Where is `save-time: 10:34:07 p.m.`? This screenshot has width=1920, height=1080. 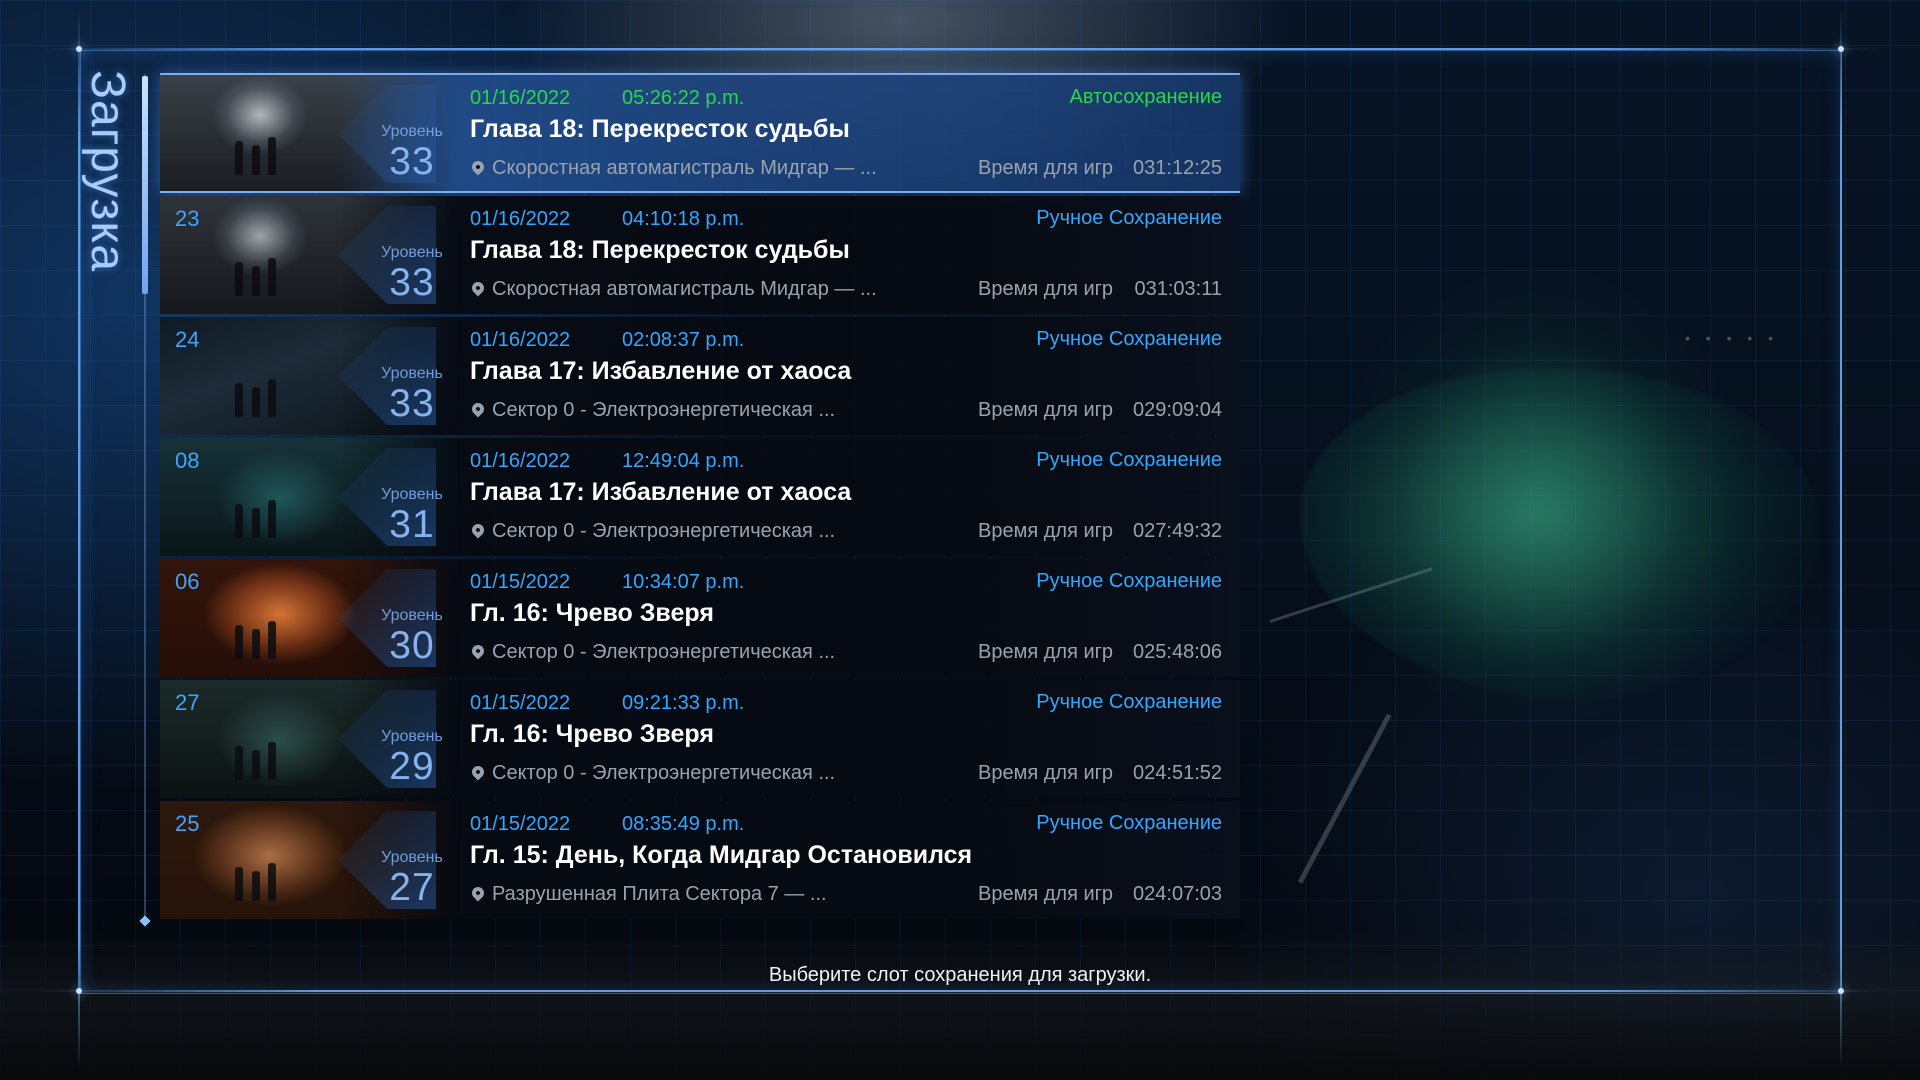
save-time: 10:34:07 p.m. is located at coordinates (683, 582).